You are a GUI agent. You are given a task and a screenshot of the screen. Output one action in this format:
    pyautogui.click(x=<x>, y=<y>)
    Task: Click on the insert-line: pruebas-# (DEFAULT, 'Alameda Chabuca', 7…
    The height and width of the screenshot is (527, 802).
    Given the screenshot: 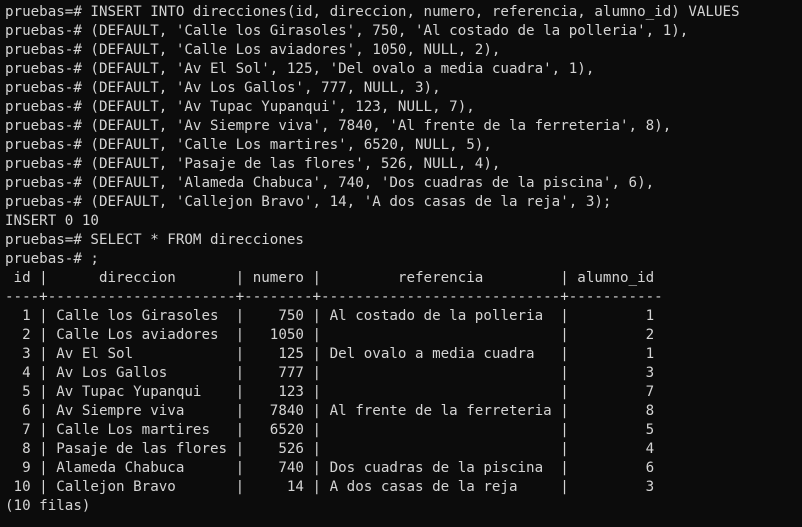 What is the action you would take?
    pyautogui.click(x=330, y=183)
    